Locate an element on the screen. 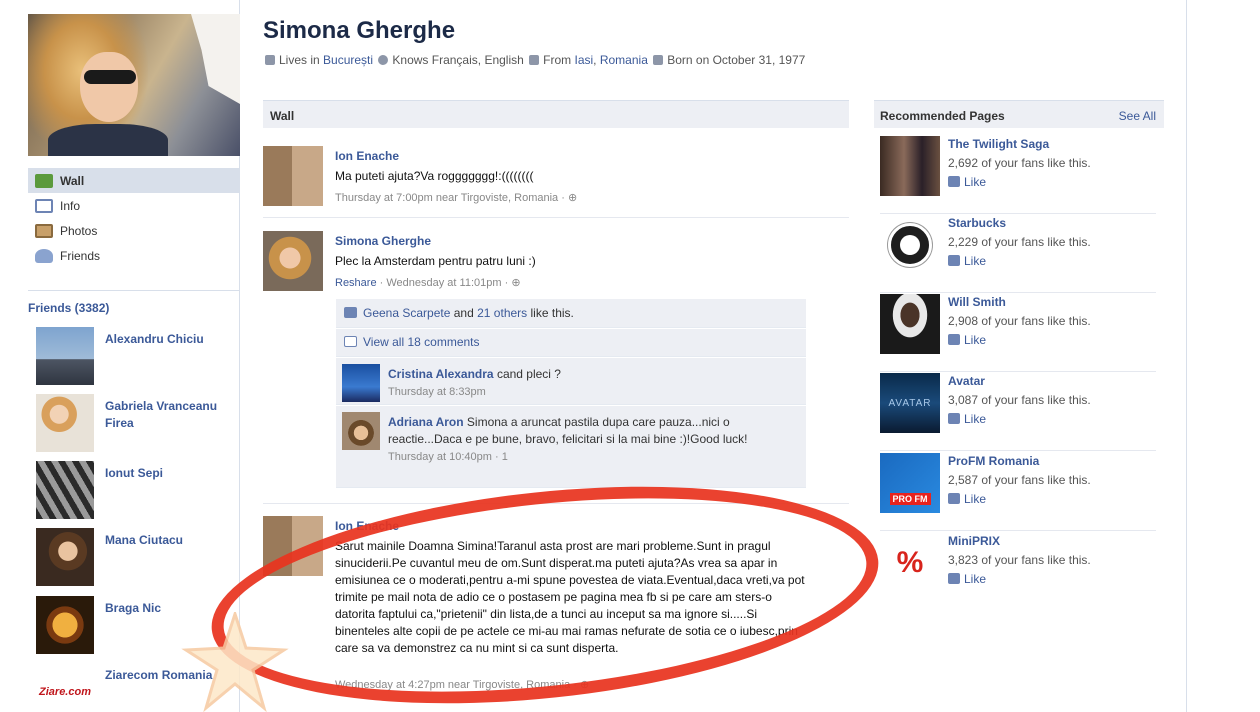 This screenshot has height=712, width=1260. reshare-link: Reshare is located at coordinates (356, 283).